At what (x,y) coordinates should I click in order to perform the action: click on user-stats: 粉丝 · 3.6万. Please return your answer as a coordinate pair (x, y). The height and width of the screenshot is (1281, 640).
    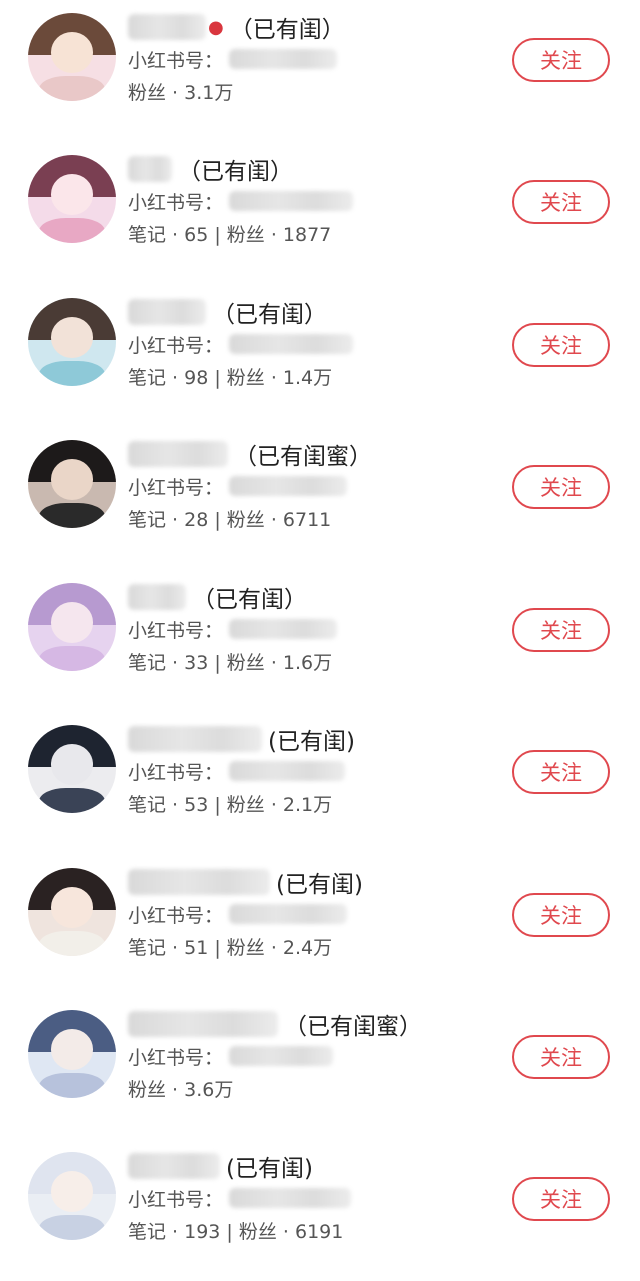
    Looking at the image, I should click on (181, 1089).